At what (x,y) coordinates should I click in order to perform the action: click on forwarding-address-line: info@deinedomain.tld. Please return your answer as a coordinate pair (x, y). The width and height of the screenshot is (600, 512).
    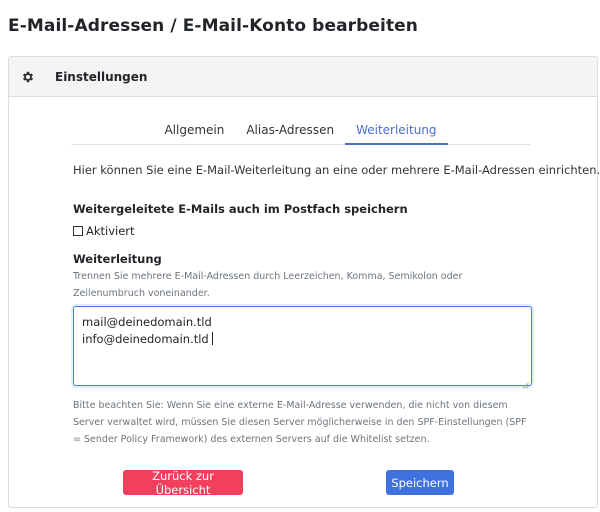
    Looking at the image, I should click on (302, 339).